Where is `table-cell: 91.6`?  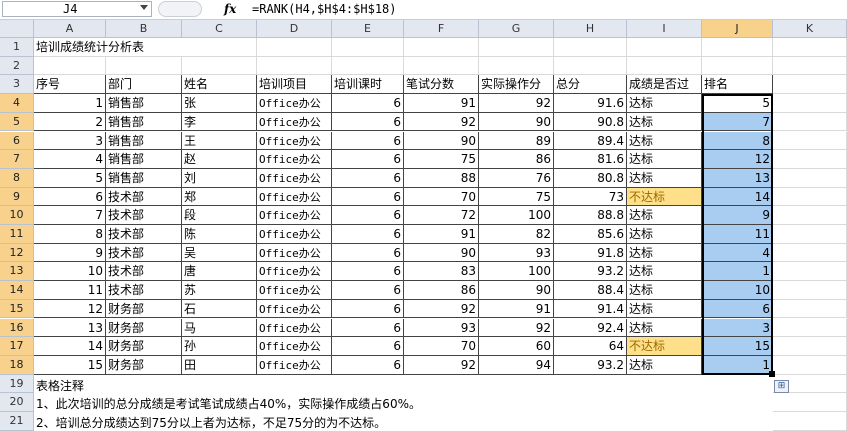
table-cell: 91.6 is located at coordinates (590, 103).